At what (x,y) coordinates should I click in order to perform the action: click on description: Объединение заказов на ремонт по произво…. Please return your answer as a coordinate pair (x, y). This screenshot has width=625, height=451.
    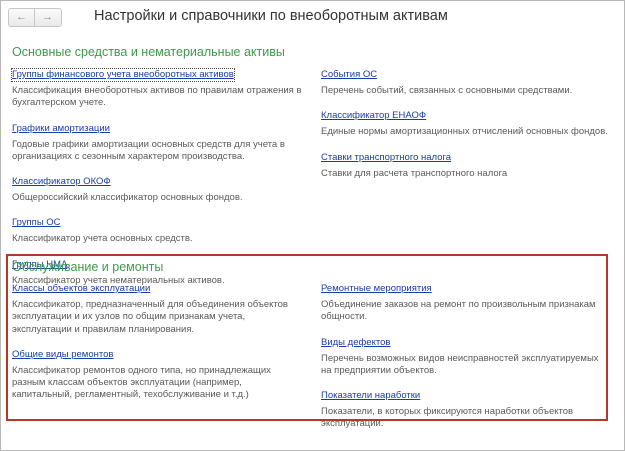
    Looking at the image, I should click on (458, 311).